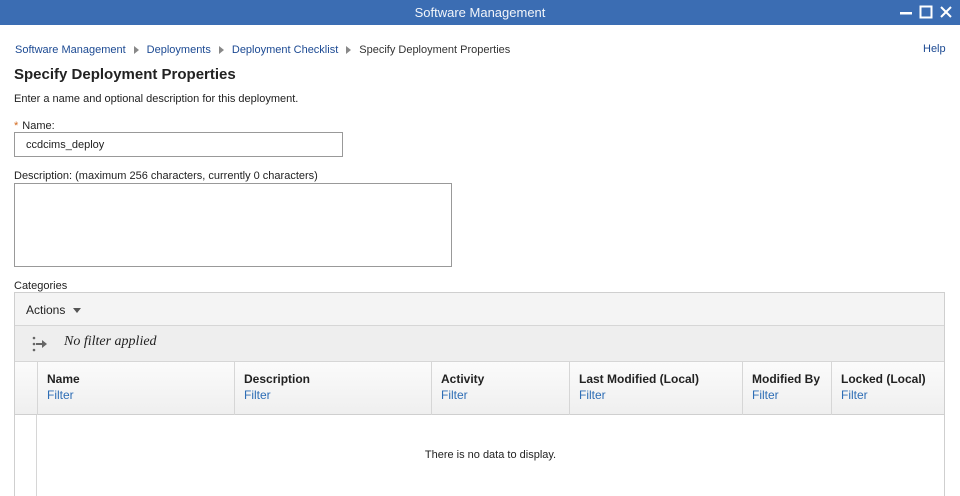 This screenshot has height=496, width=960. Describe the element at coordinates (463, 379) in the screenshot. I see `column-title: Activity` at that location.